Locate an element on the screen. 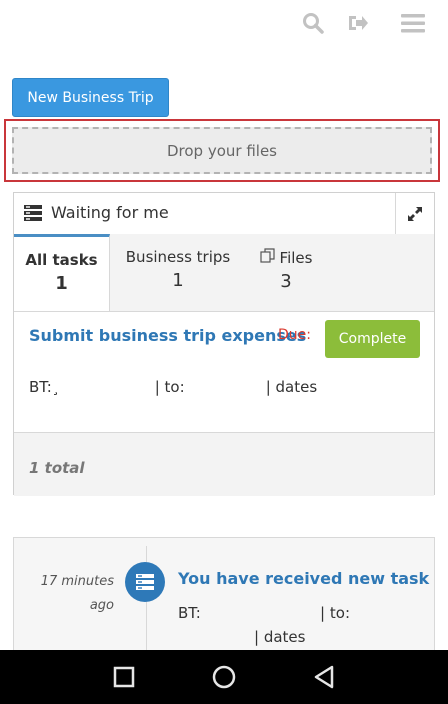  file-drop-zone: Drop your files is located at coordinates (222, 150).